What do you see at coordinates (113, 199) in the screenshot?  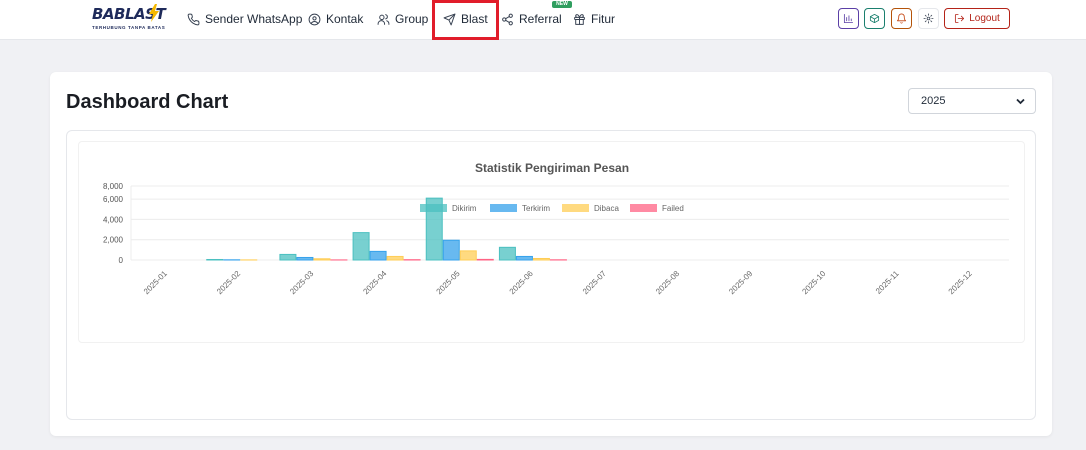 I see `y-tick-label: 6,000` at bounding box center [113, 199].